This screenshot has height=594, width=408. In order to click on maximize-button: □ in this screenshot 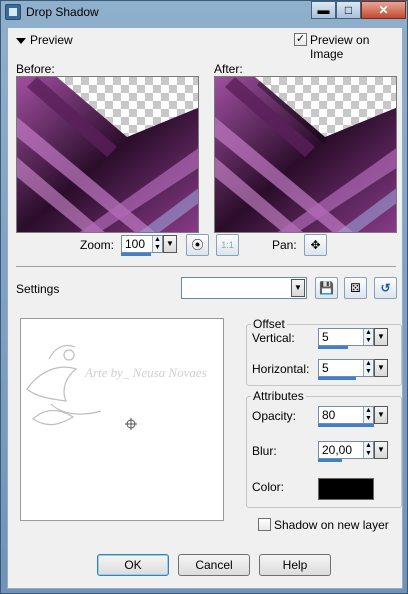, I will do `click(348, 10)`.